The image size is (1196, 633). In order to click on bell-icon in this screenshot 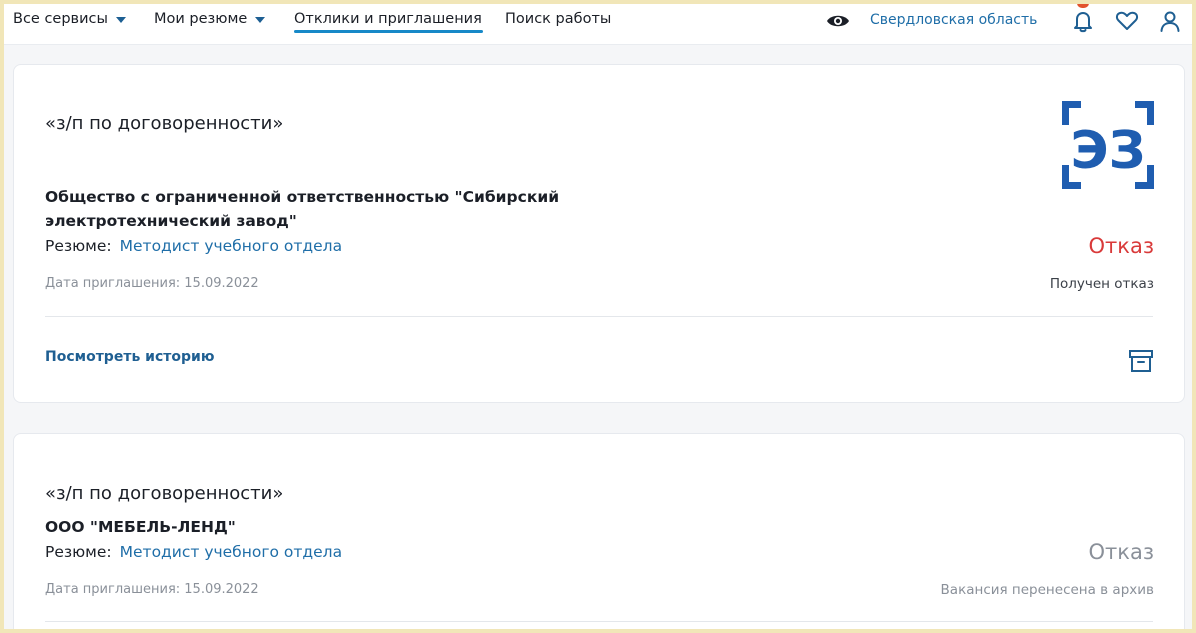, I will do `click(1083, 21)`.